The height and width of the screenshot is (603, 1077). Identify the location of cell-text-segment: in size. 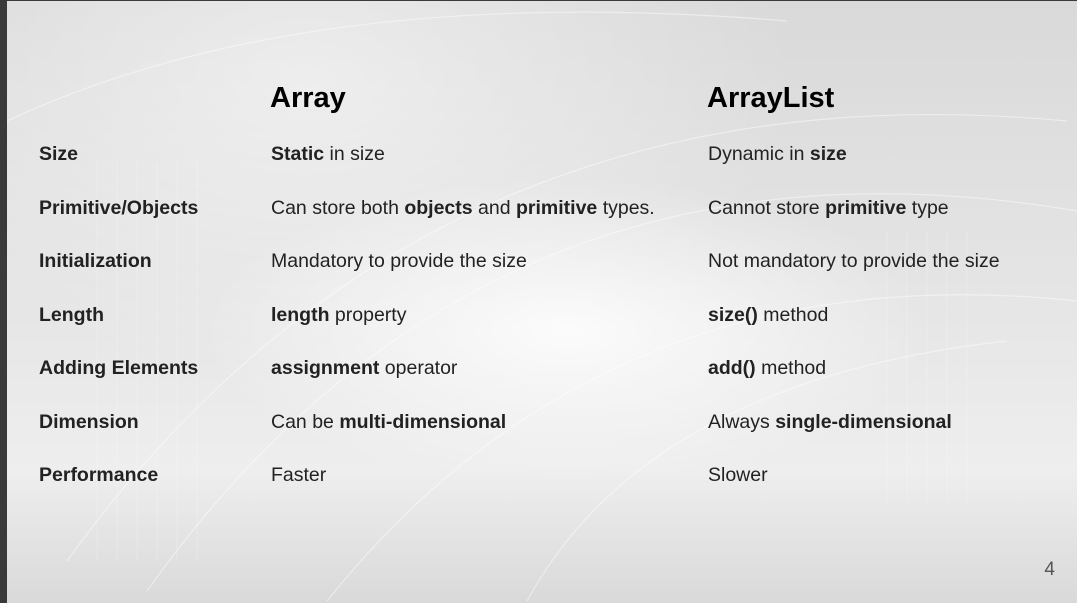
(354, 154).